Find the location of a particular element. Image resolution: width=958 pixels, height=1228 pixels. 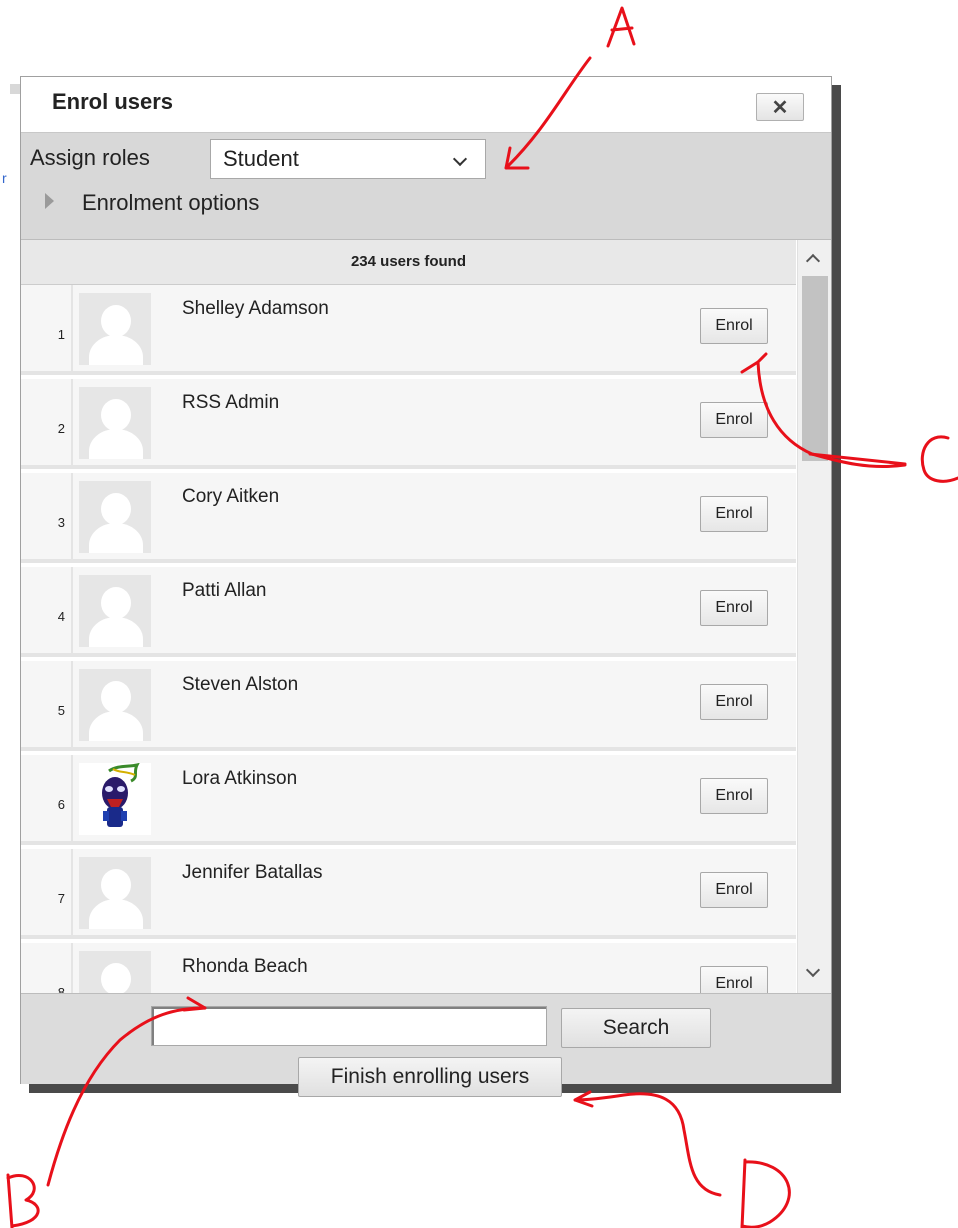

row-index: 5 is located at coordinates (61, 710).